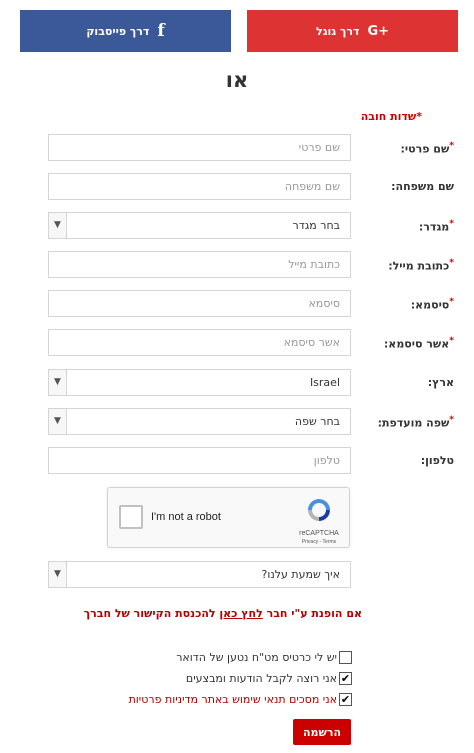 The height and width of the screenshot is (753, 474). What do you see at coordinates (421, 265) in the screenshot?
I see `email-label: *כתובת מייל:` at bounding box center [421, 265].